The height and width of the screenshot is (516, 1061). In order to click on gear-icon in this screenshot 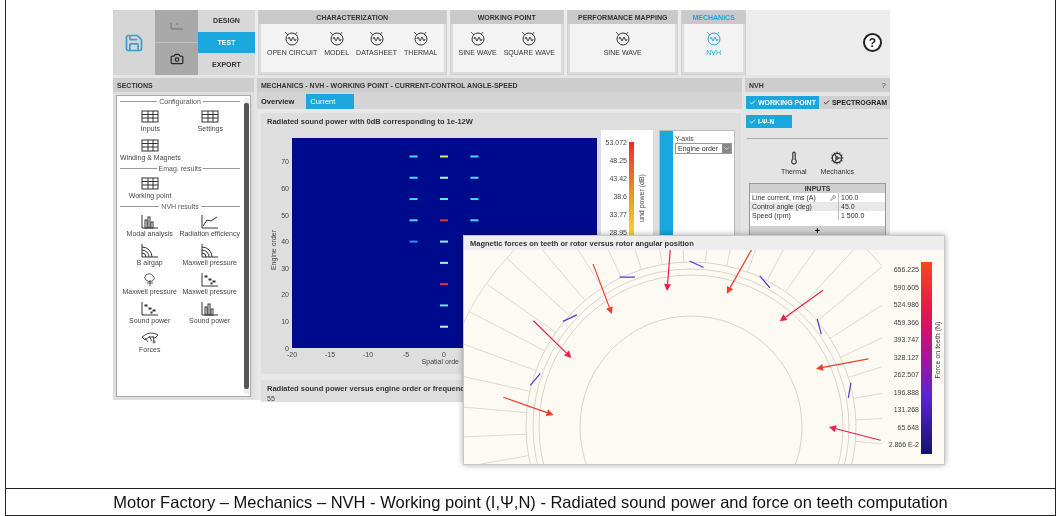, I will do `click(837, 158)`.